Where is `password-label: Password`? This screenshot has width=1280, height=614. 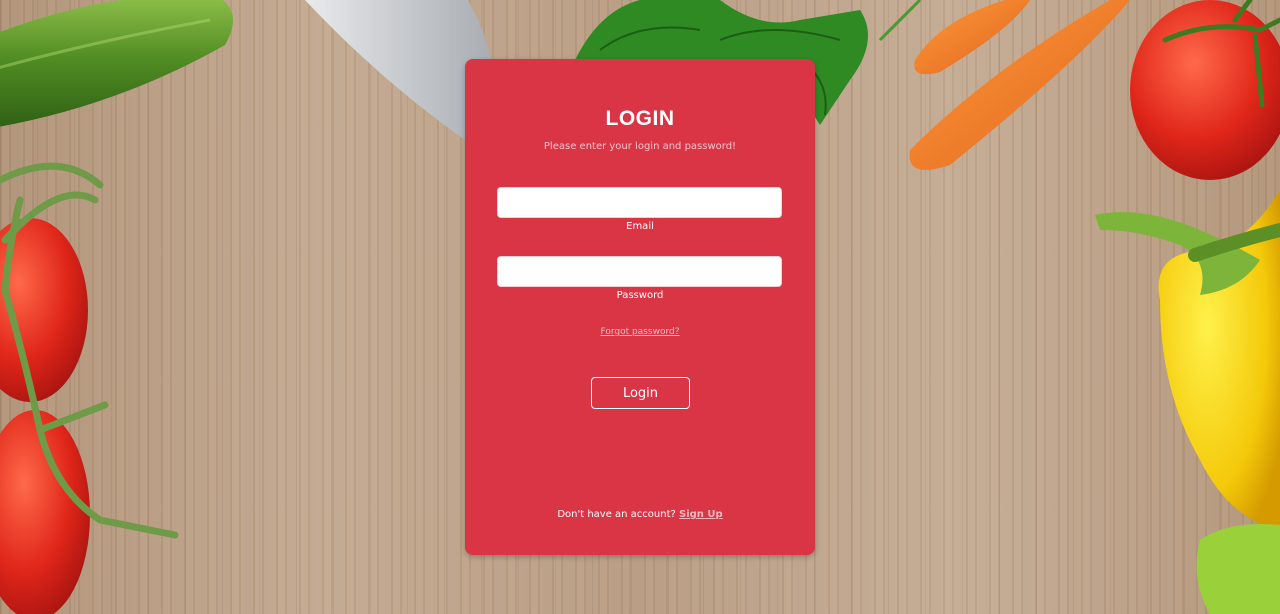 password-label: Password is located at coordinates (640, 295).